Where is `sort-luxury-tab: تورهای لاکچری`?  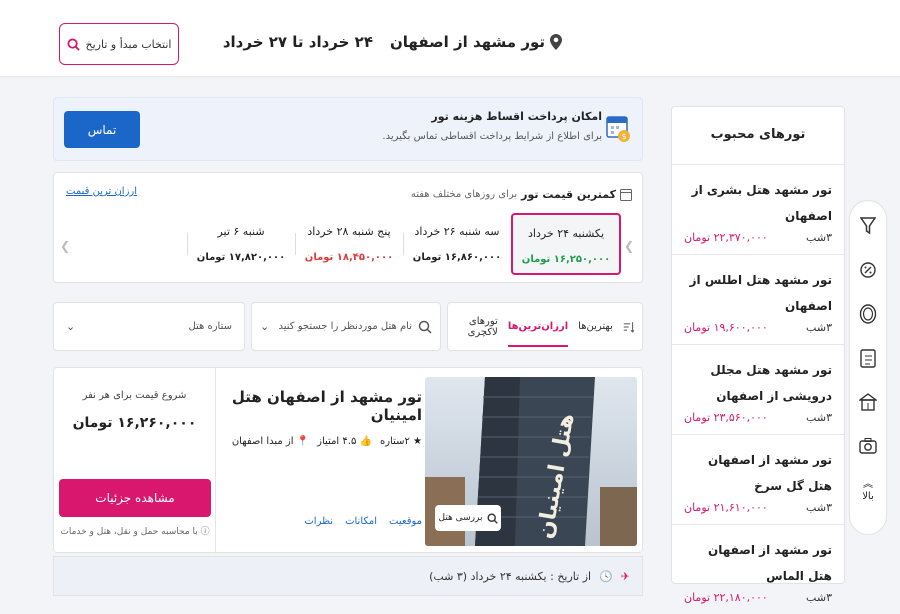
sort-luxury-tab: تورهای لاکچری is located at coordinates (473, 327).